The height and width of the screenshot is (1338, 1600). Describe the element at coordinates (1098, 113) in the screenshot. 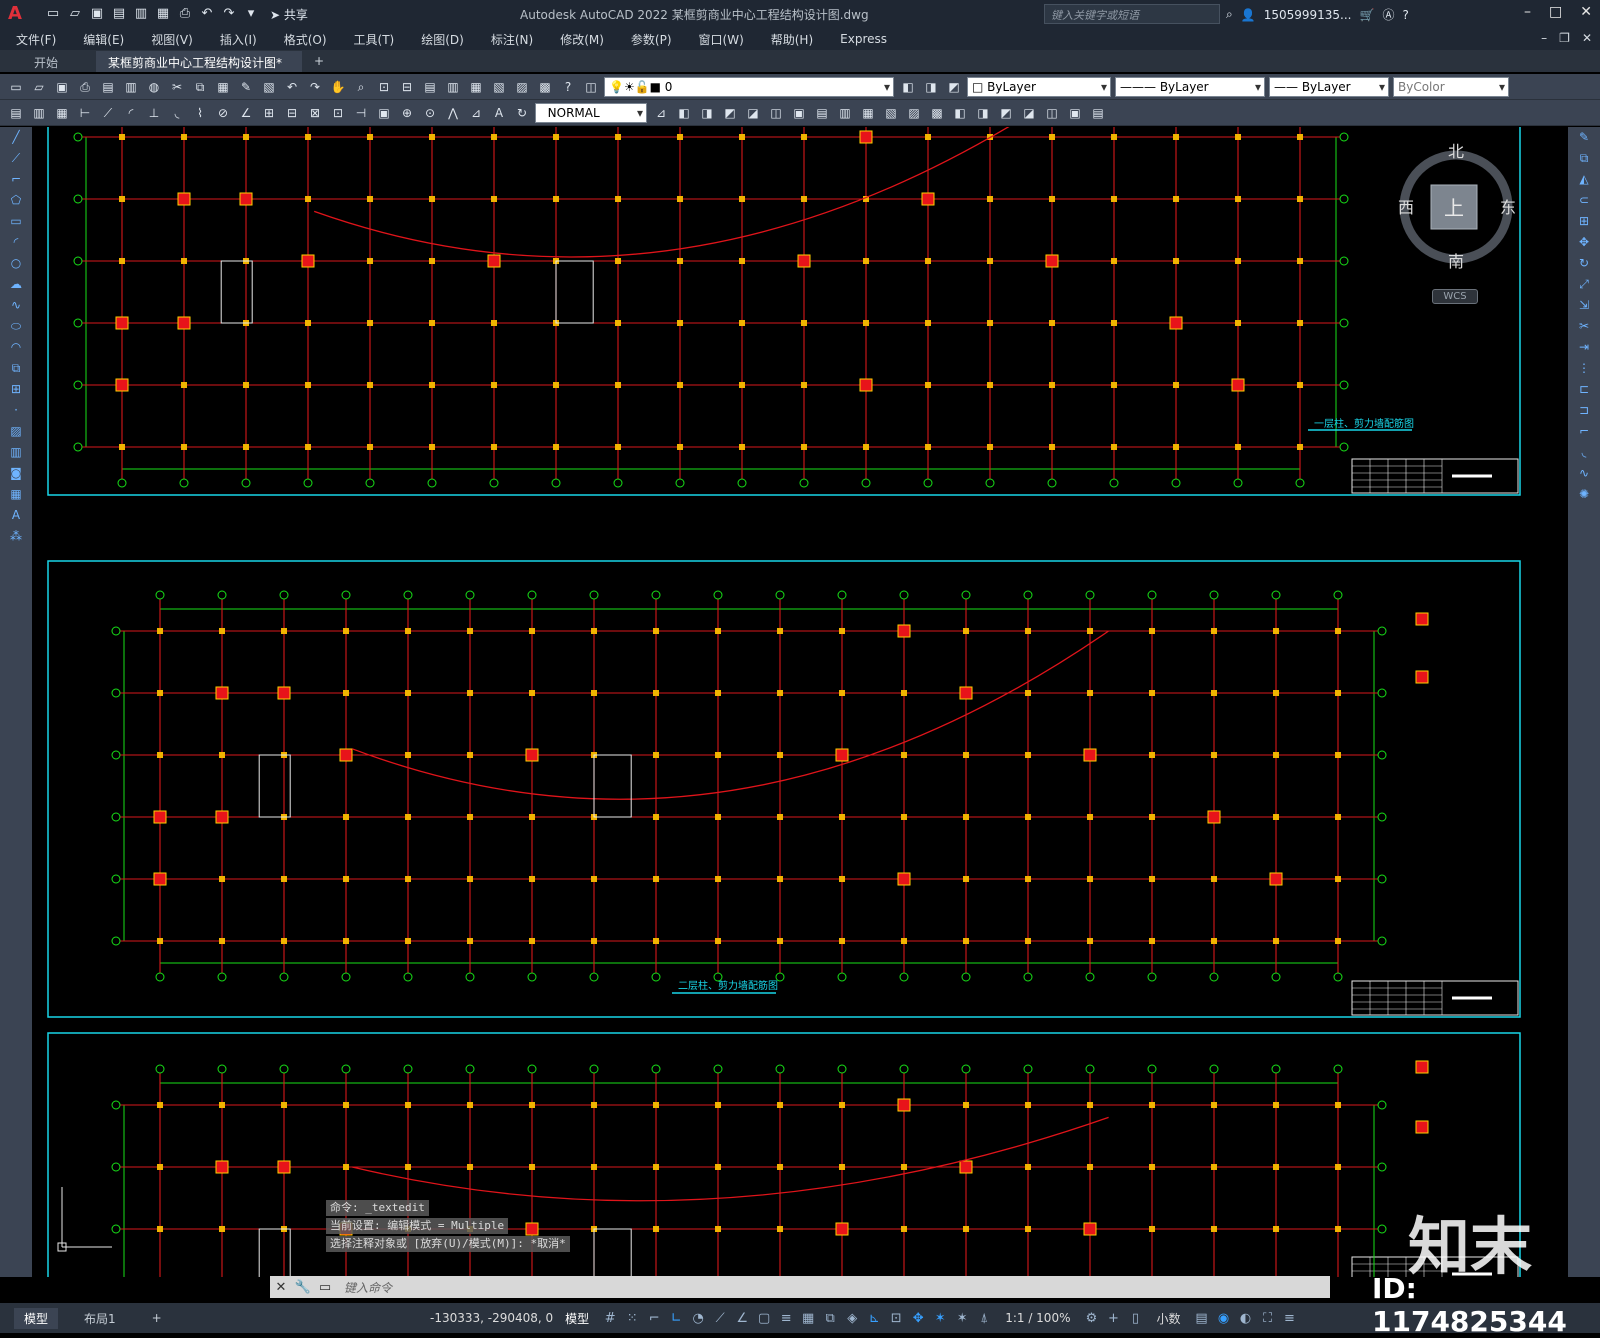

I see `modify-19-icon: ▤` at that location.